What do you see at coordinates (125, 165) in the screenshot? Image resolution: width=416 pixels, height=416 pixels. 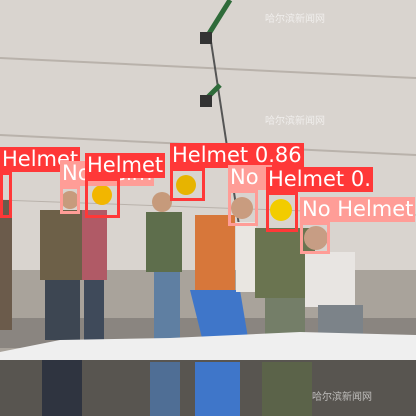 I see `detection-label: Helmet` at bounding box center [125, 165].